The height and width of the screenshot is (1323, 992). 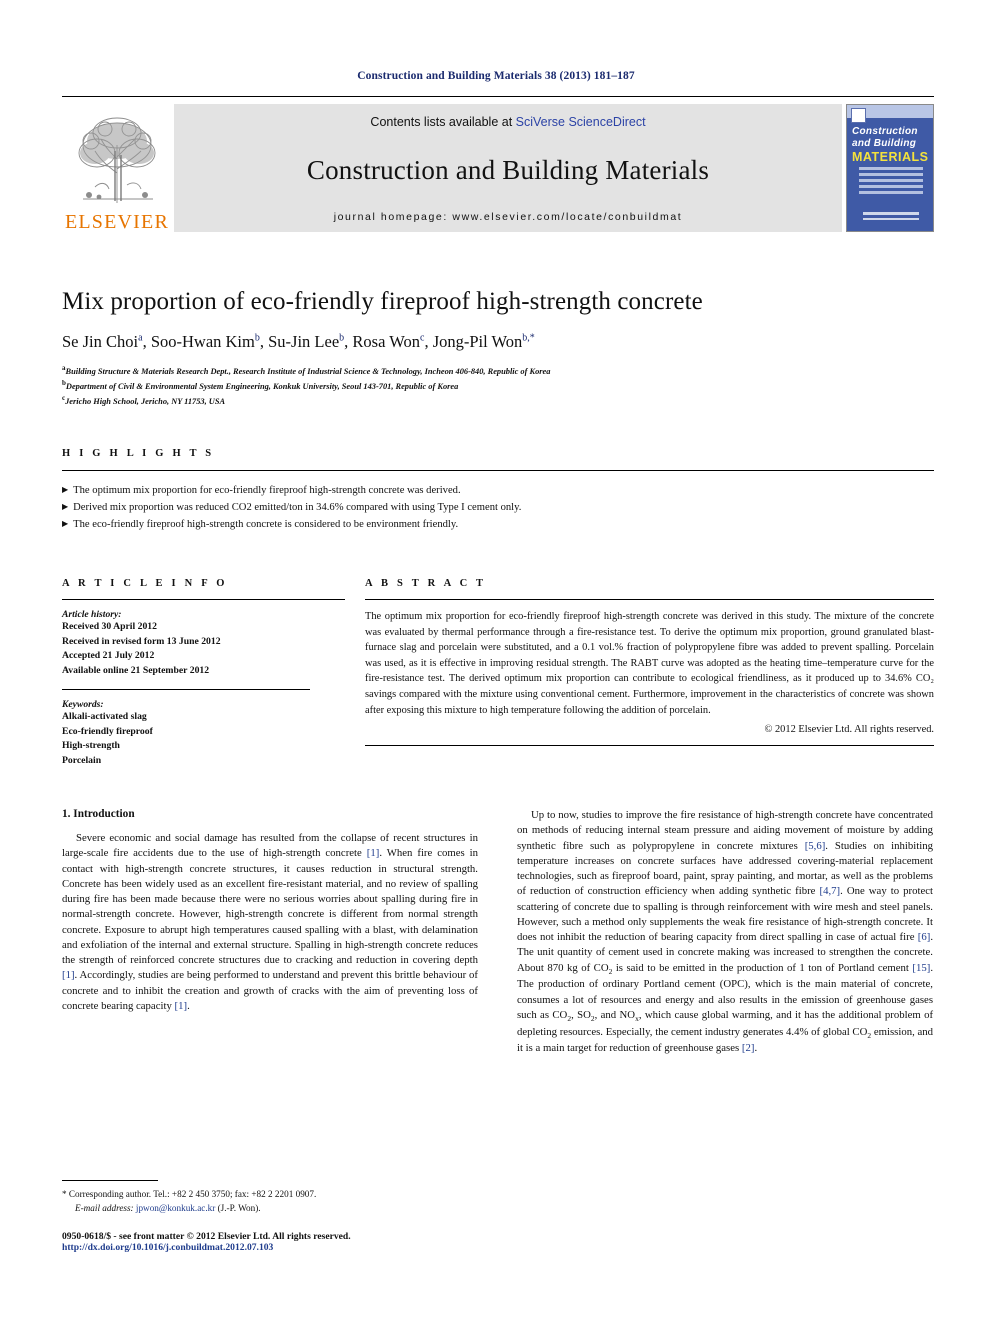 What do you see at coordinates (141, 641) in the screenshot?
I see `history-revised: Received in revised form 13 June 2012` at bounding box center [141, 641].